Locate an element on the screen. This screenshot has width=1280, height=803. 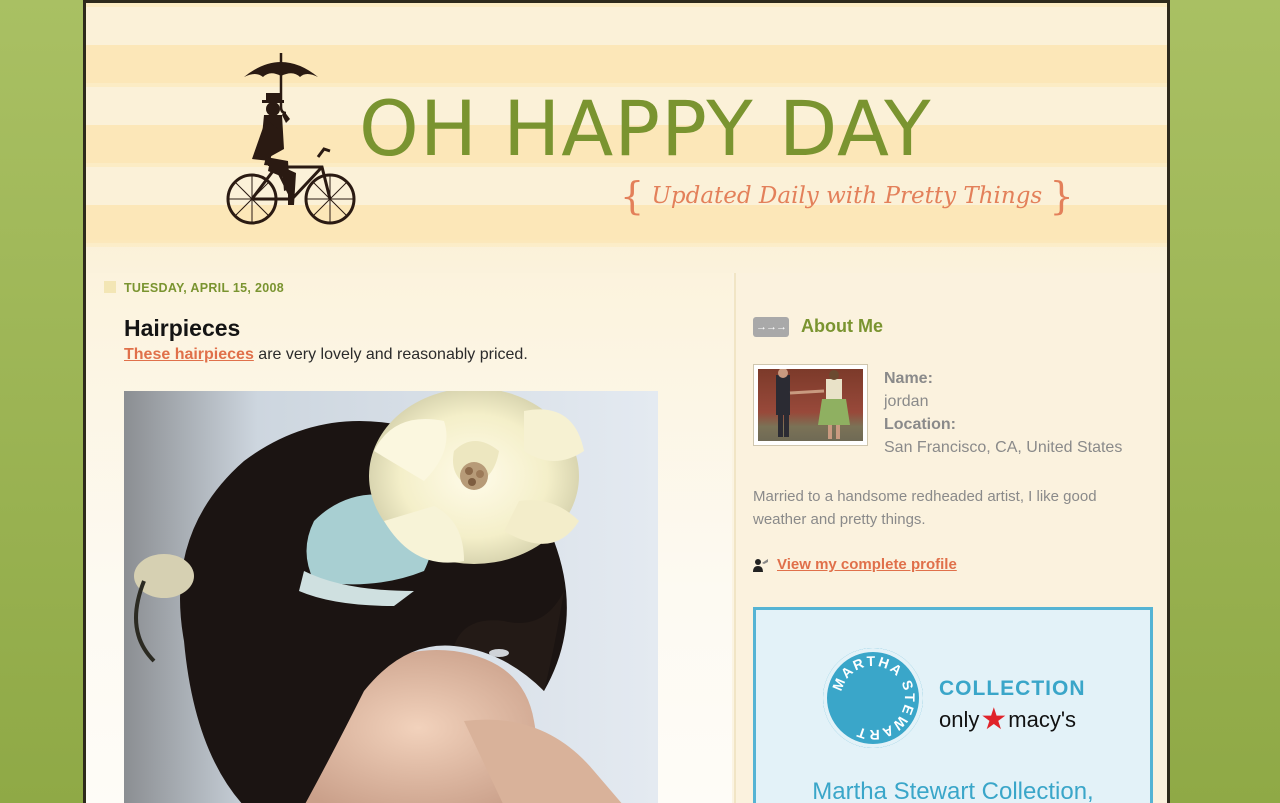
about-me-heading: →→→ About Me is located at coordinates (818, 326).